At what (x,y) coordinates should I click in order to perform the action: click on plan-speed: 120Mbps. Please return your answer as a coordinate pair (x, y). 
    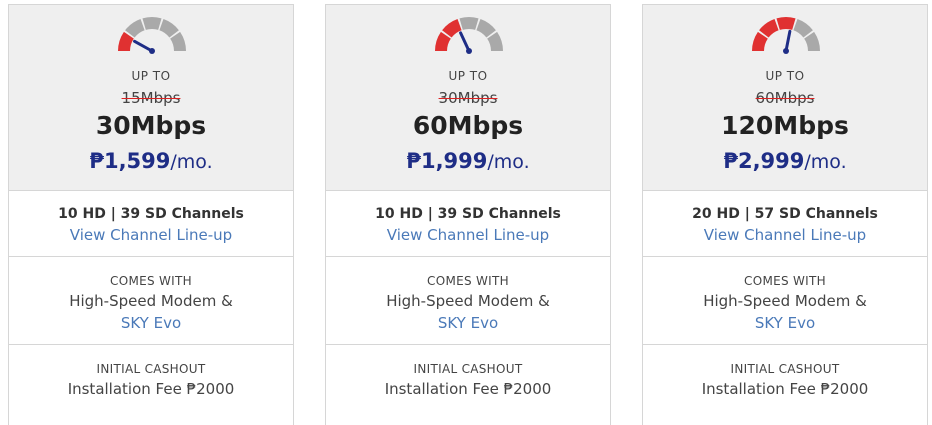
    Looking at the image, I should click on (785, 125).